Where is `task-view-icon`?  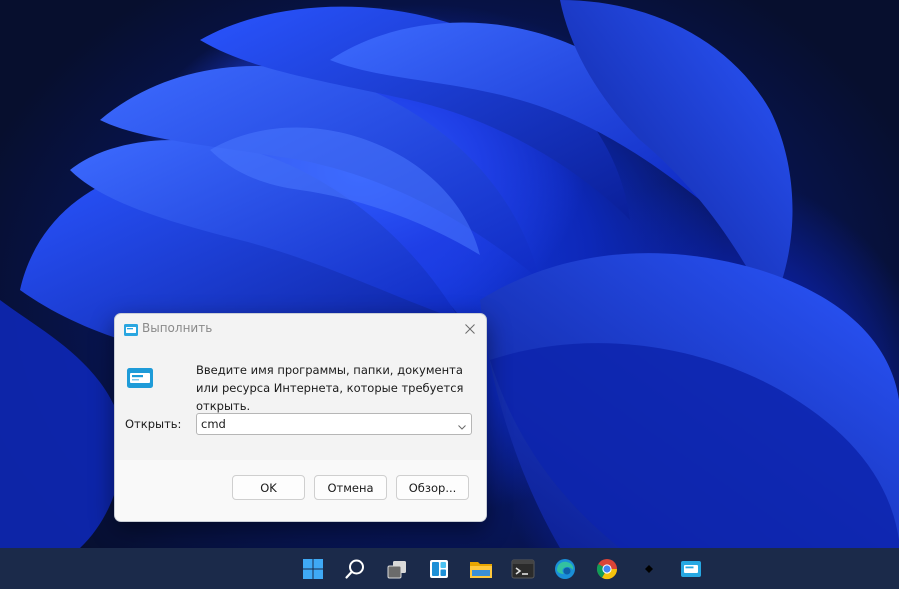
task-view-icon is located at coordinates (396, 569).